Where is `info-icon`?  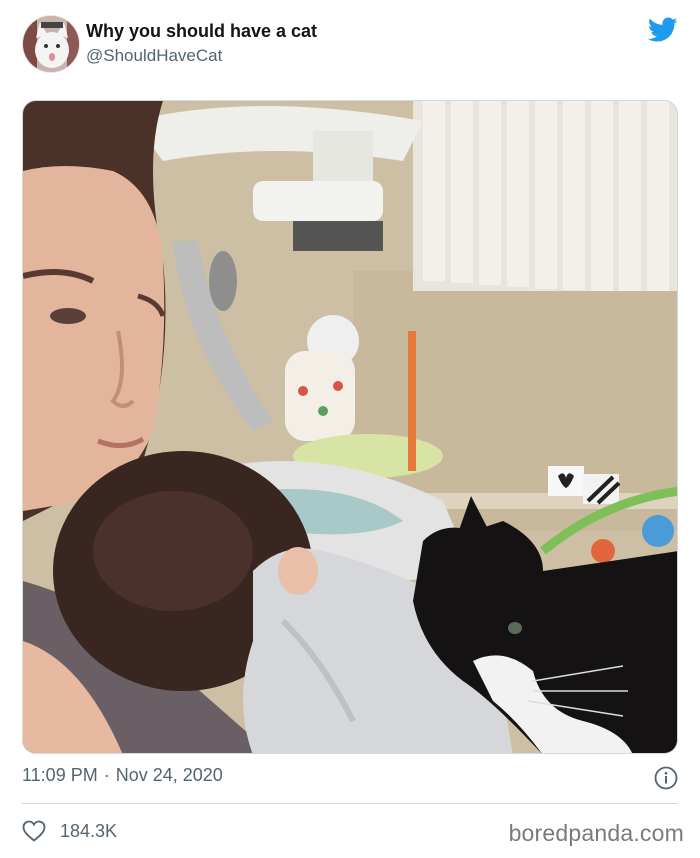
info-icon is located at coordinates (666, 778).